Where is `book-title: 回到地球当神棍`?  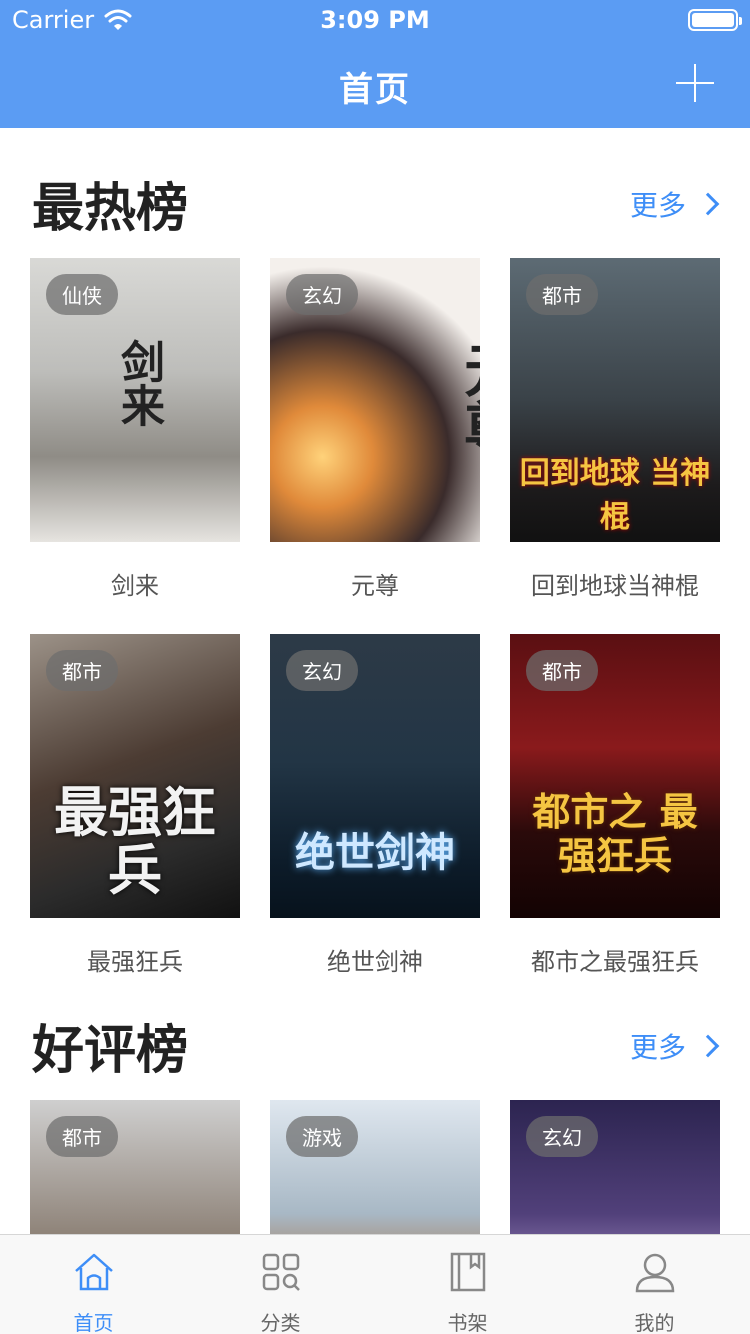
book-title: 回到地球当神棍 is located at coordinates (615, 586).